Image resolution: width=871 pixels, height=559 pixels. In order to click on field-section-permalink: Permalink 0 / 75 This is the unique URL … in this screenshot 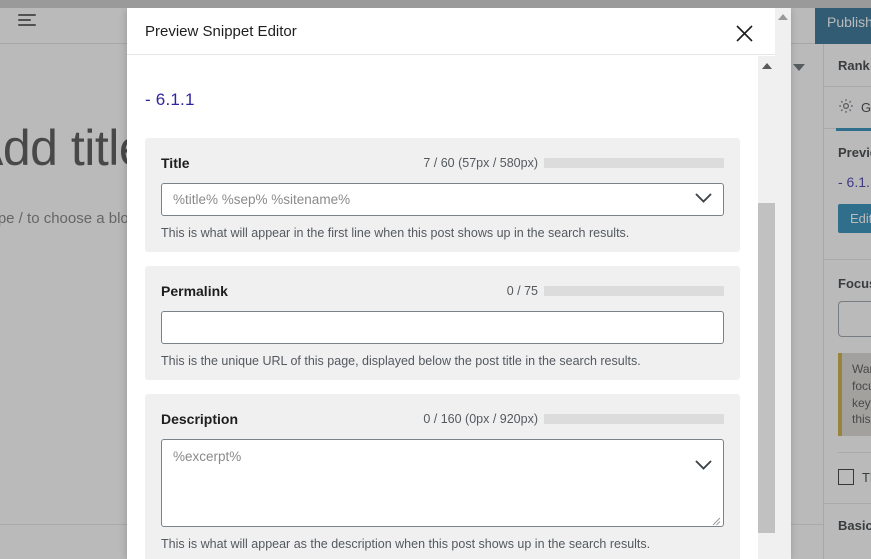, I will do `click(442, 323)`.